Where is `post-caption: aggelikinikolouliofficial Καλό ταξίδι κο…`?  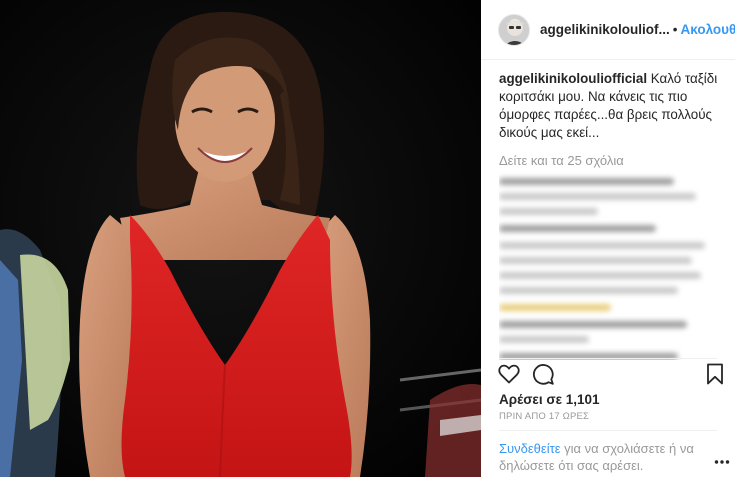 post-caption: aggelikinikolouliofficial Καλό ταξίδι κο… is located at coordinates (611, 106).